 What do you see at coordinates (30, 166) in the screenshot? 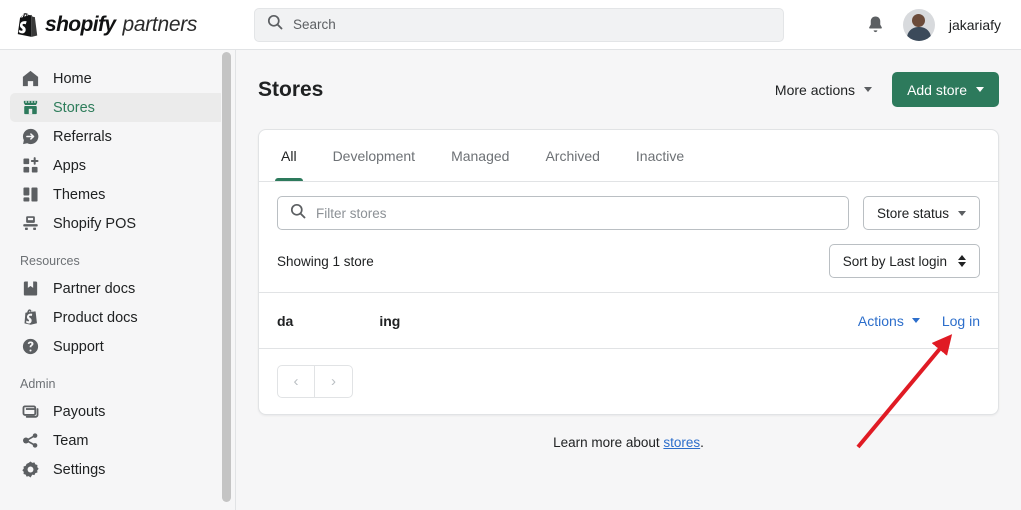
I see `apps-grid-plus-icon` at bounding box center [30, 166].